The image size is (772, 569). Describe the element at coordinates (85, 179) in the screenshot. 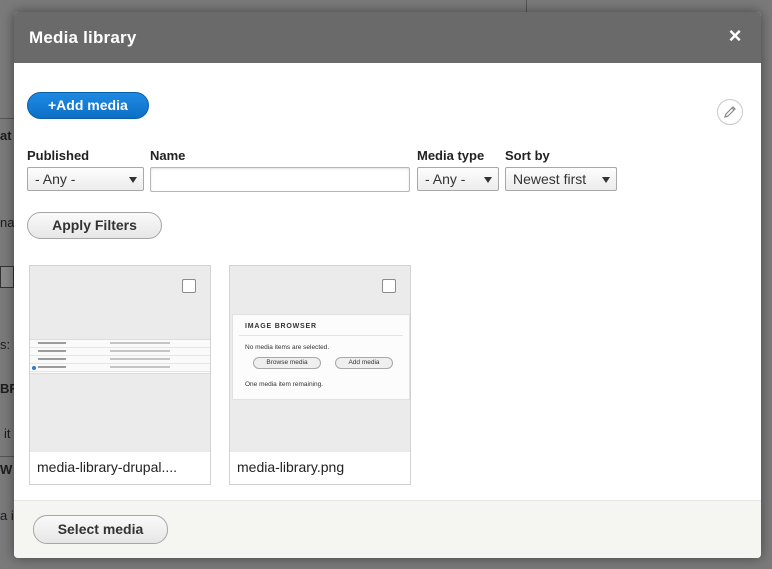

I see `published-select: - Any -` at that location.